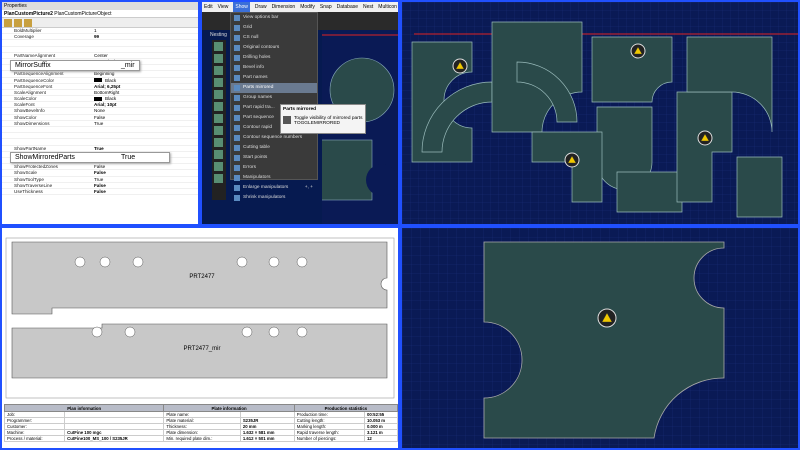 The image size is (800, 450). I want to click on property-row: UseThickness False, so click(100, 192).